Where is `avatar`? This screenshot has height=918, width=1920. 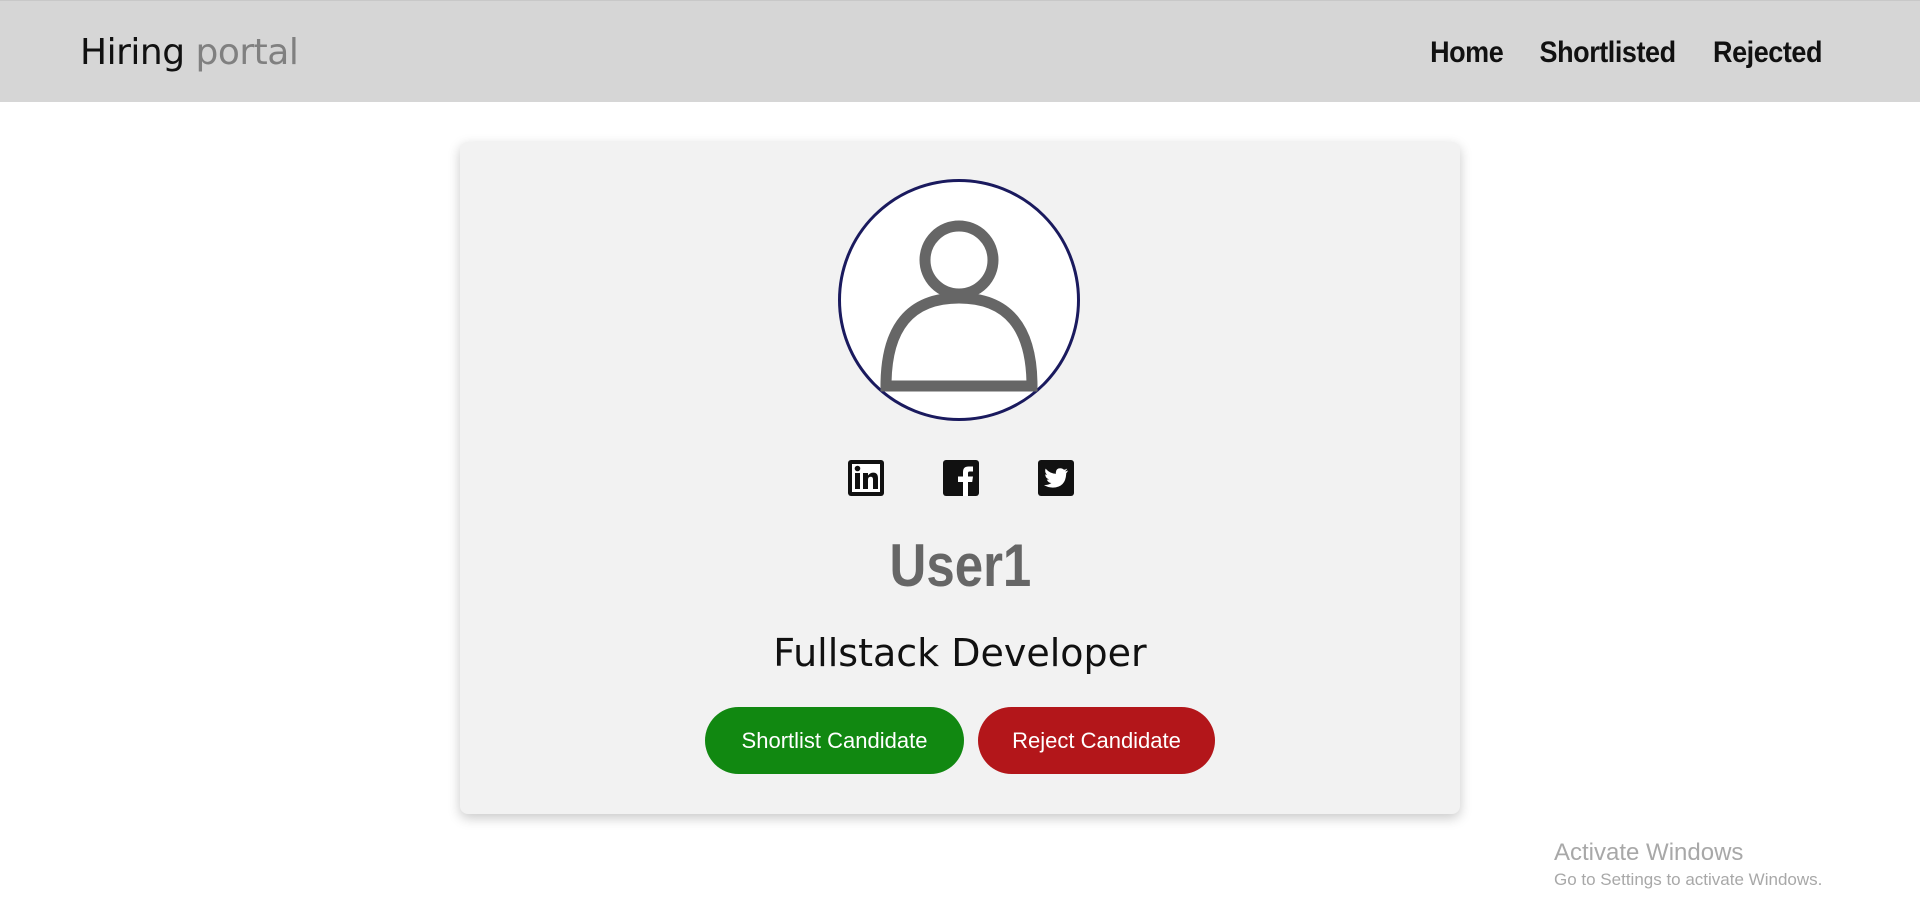 avatar is located at coordinates (959, 300).